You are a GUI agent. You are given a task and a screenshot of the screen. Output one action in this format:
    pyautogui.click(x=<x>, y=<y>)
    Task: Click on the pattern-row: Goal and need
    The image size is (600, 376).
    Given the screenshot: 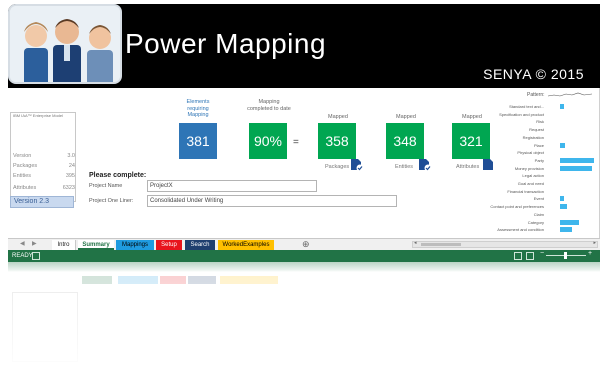 What is the action you would take?
    pyautogui.click(x=543, y=183)
    